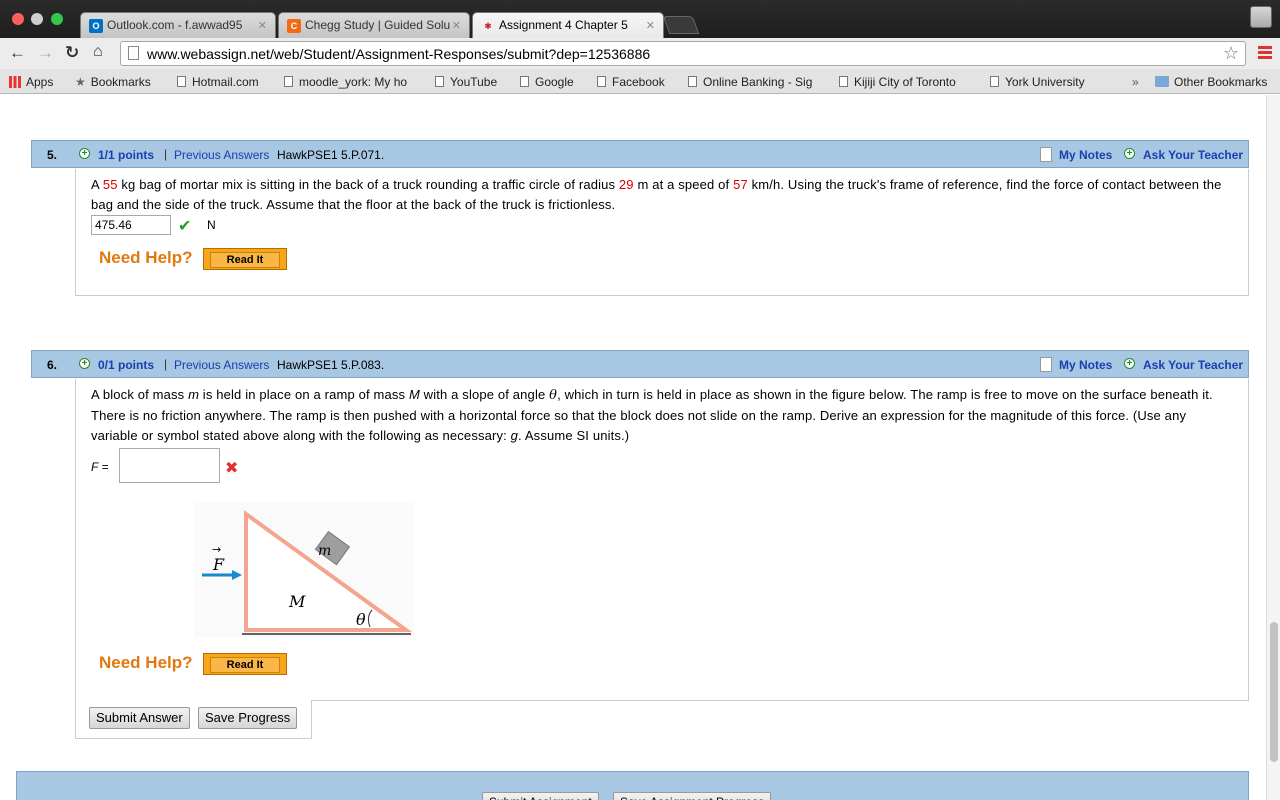  Describe the element at coordinates (17, 53) in the screenshot. I see `back-arrow-icon: ←` at that location.